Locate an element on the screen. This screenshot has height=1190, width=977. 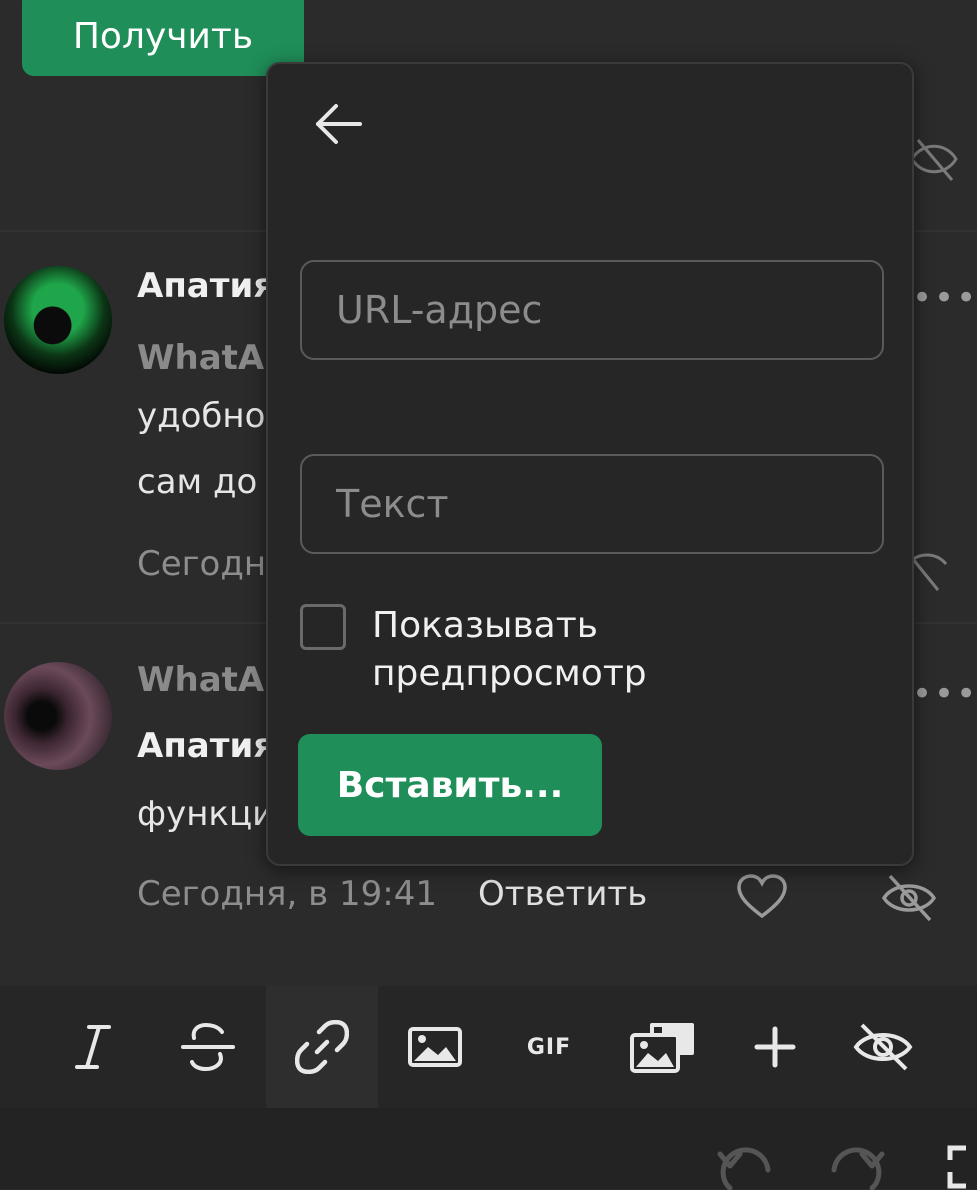
plus-icon is located at coordinates (775, 1047).